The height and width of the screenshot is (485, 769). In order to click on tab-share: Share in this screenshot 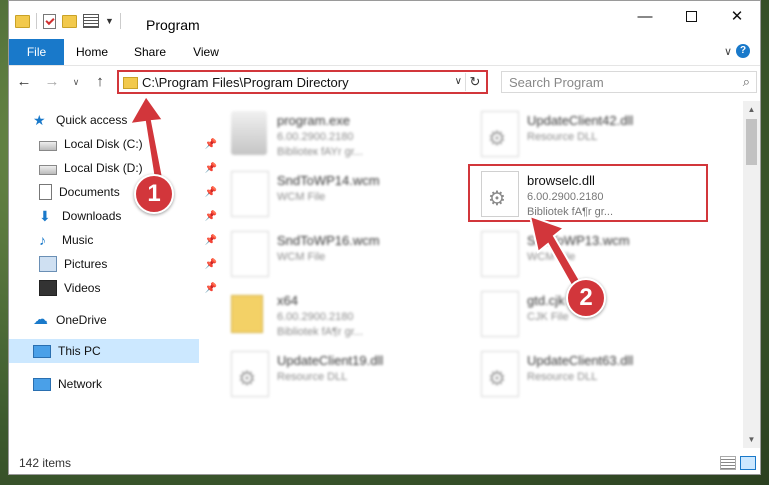, I will do `click(150, 52)`.